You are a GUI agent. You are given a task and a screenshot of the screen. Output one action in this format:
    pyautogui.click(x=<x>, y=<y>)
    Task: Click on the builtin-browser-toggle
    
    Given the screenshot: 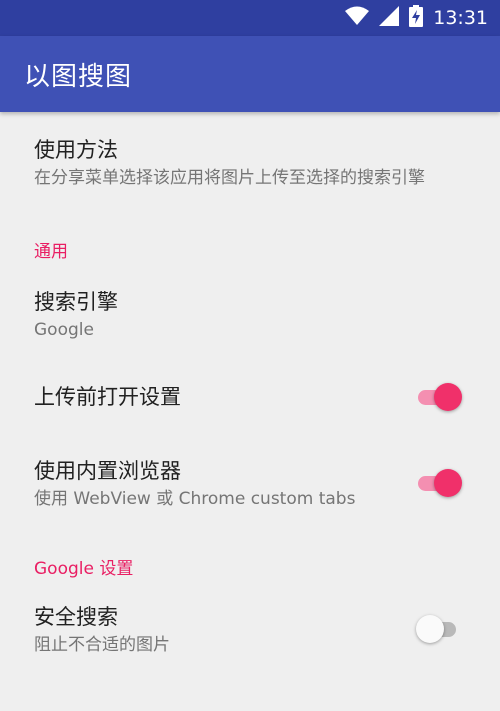 What is the action you would take?
    pyautogui.click(x=439, y=483)
    